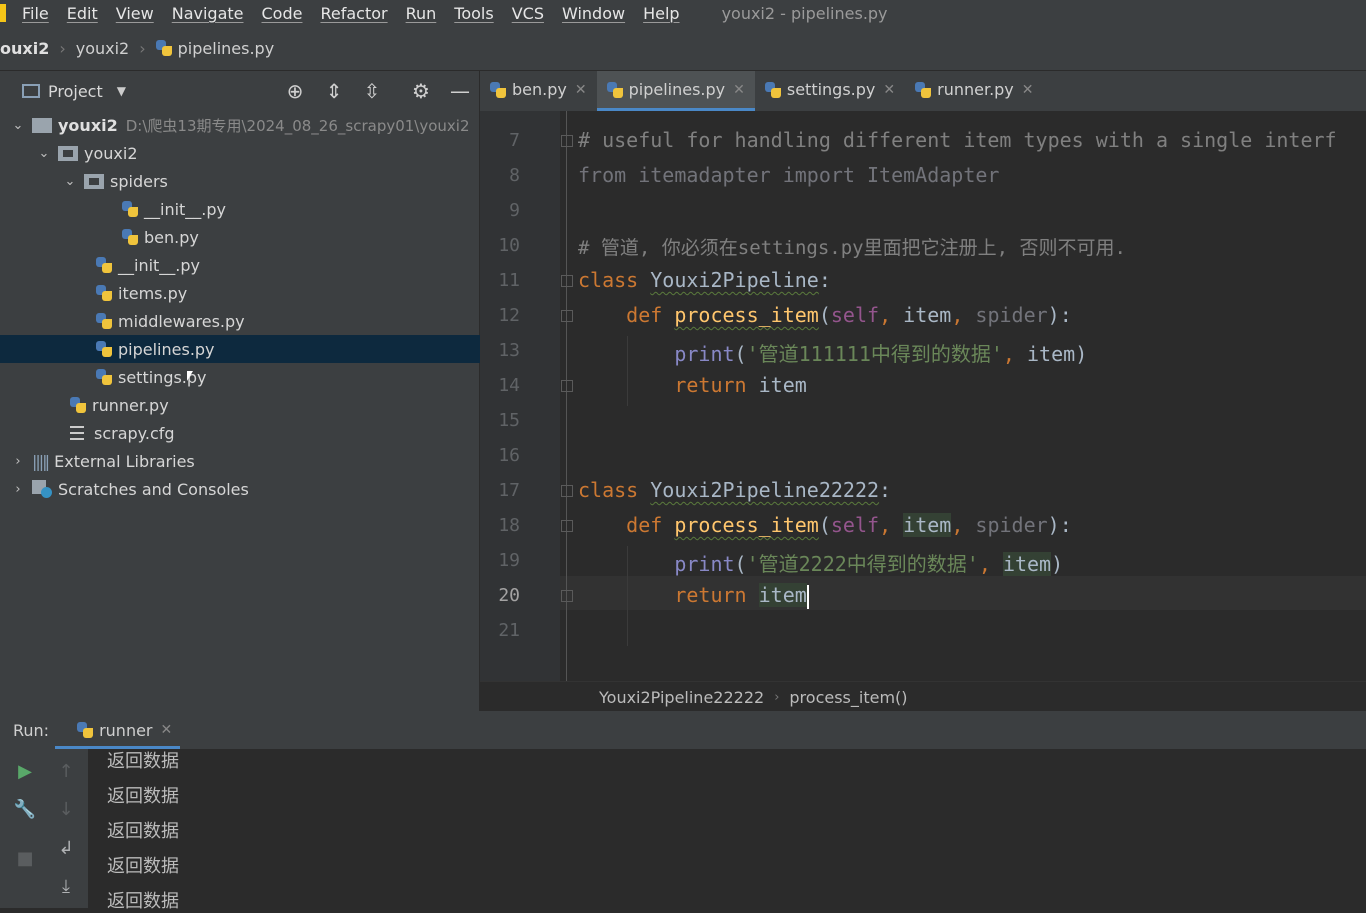  I want to click on code-line-17: class Youxi2Pipeline22222:, so click(735, 490).